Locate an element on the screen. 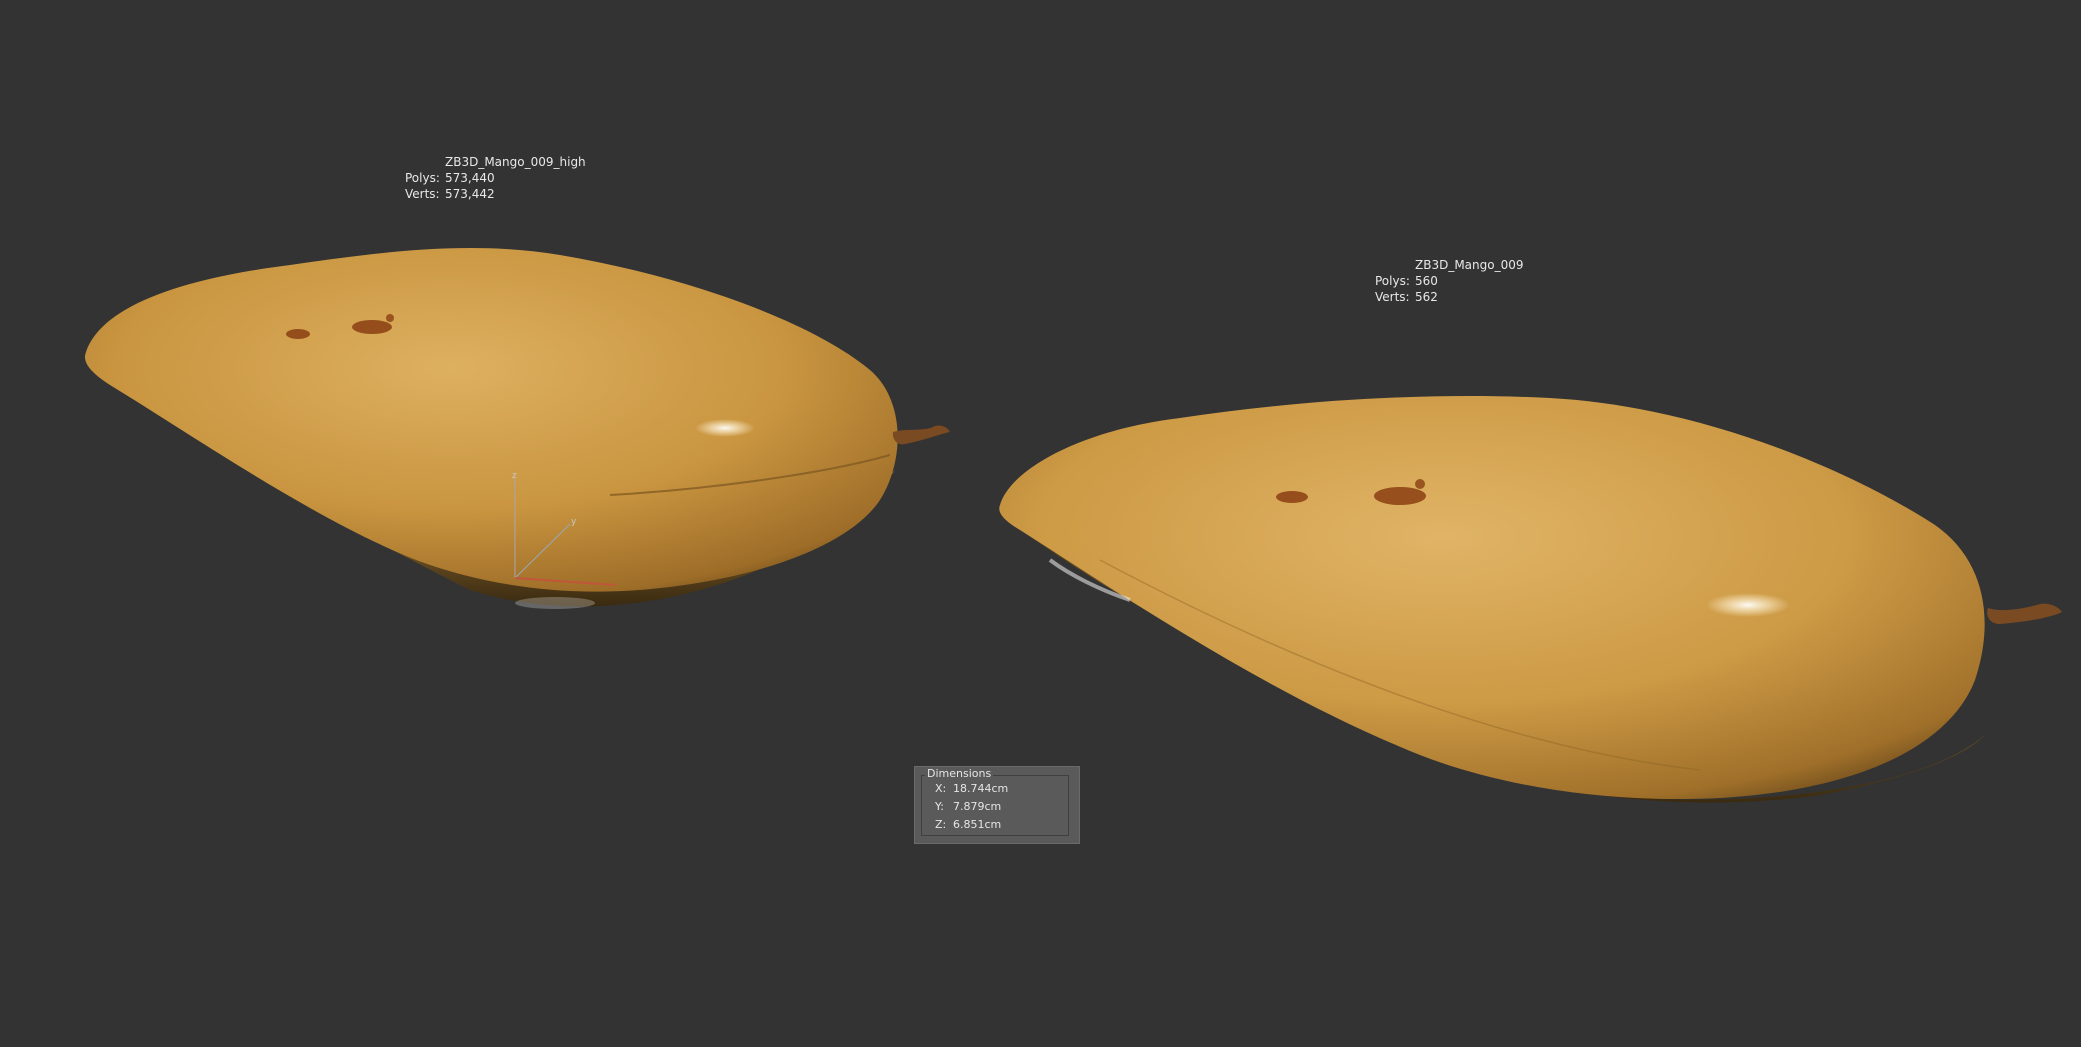 The width and height of the screenshot is (2081, 1047). mango-low-highlight is located at coordinates (1748, 605).